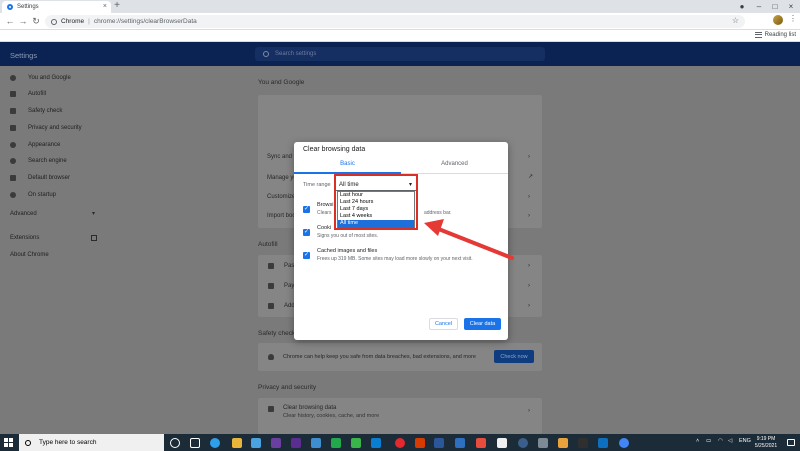 Image resolution: width=800 pixels, height=451 pixels. I want to click on import-bookmarks-row: Import boo, so click(281, 216).